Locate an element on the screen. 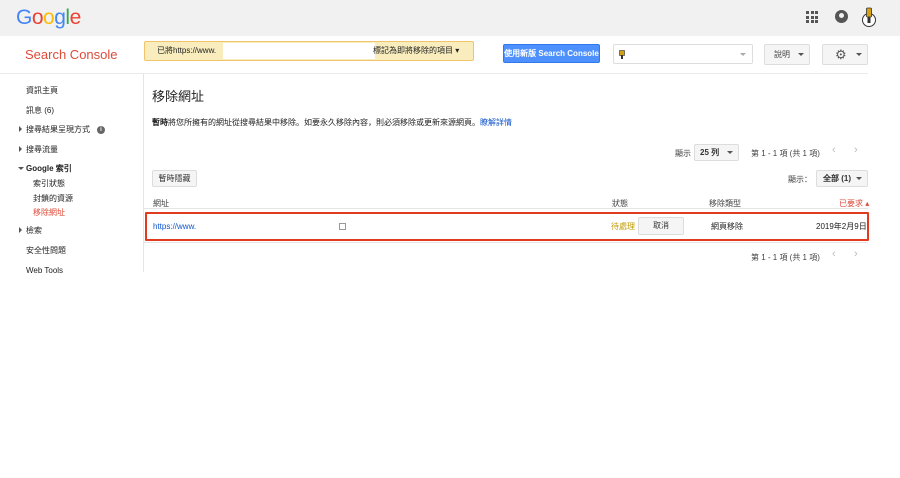 The height and width of the screenshot is (478, 900). row-requested-date: 2019年2月9日 is located at coordinates (841, 226).